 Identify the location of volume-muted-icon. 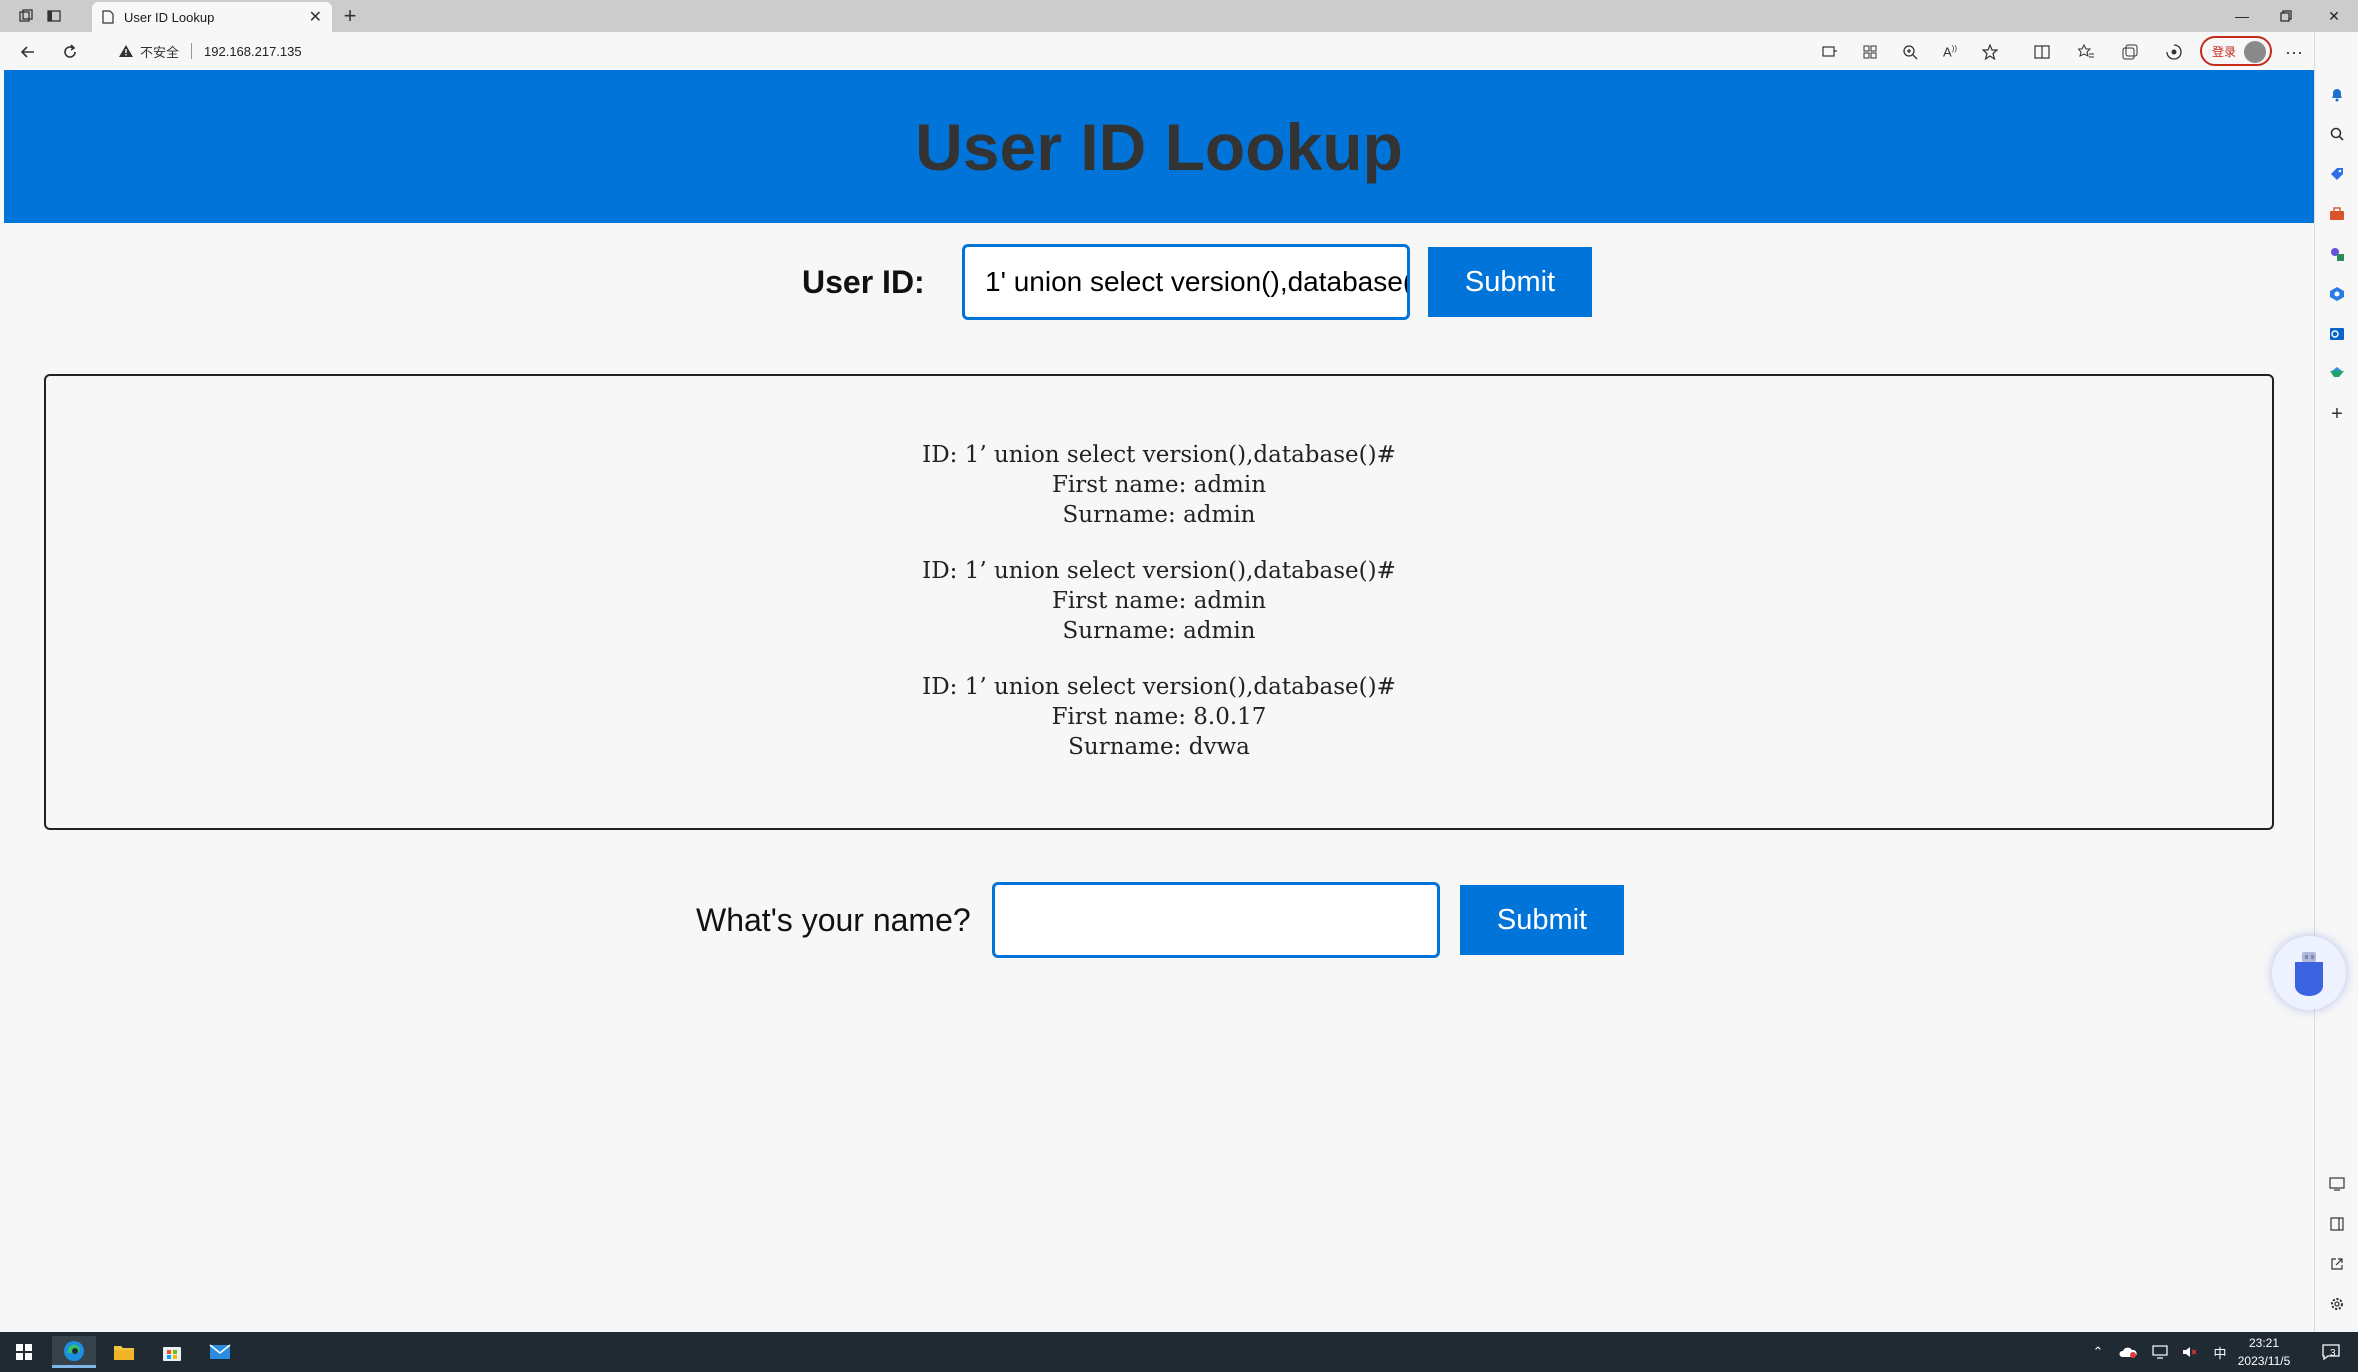
(2190, 1352).